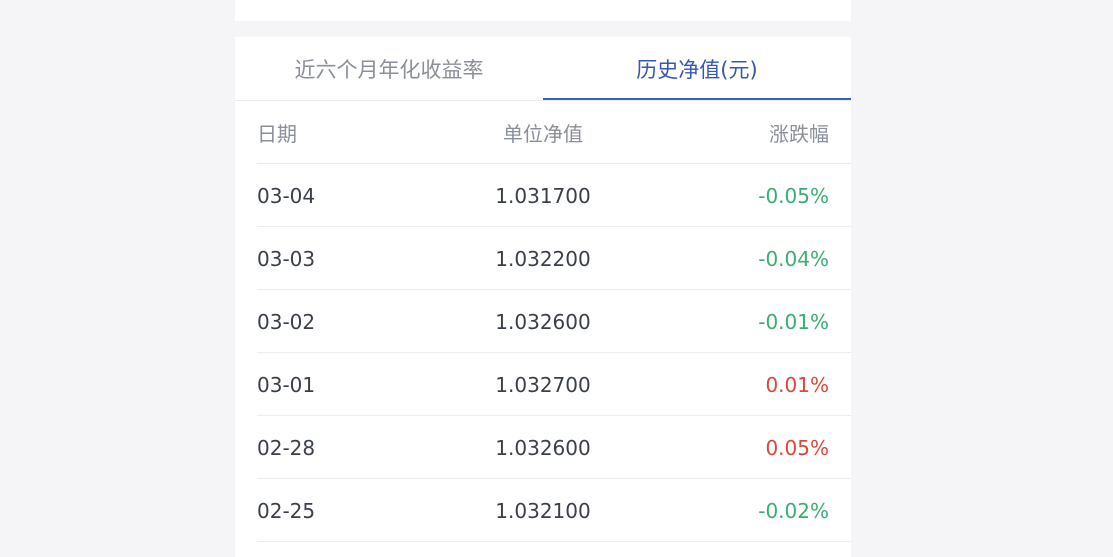 The image size is (1113, 557). I want to click on row-nav: 1.032100, so click(543, 510).